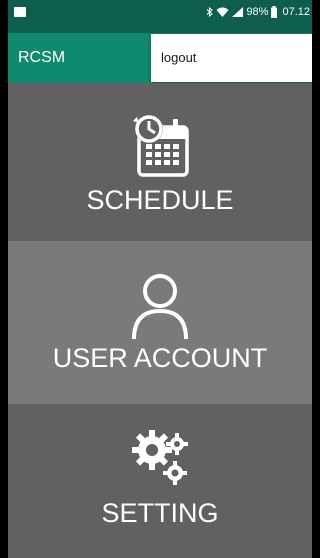  What do you see at coordinates (160, 513) in the screenshot?
I see `setting-label: SETTING` at bounding box center [160, 513].